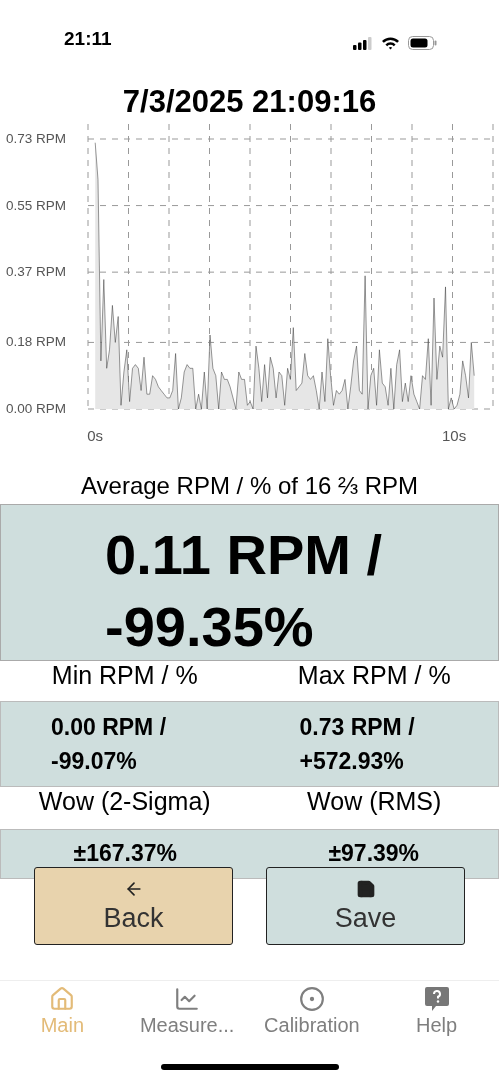 This screenshot has height=1080, width=499. I want to click on battery-icon, so click(422, 43).